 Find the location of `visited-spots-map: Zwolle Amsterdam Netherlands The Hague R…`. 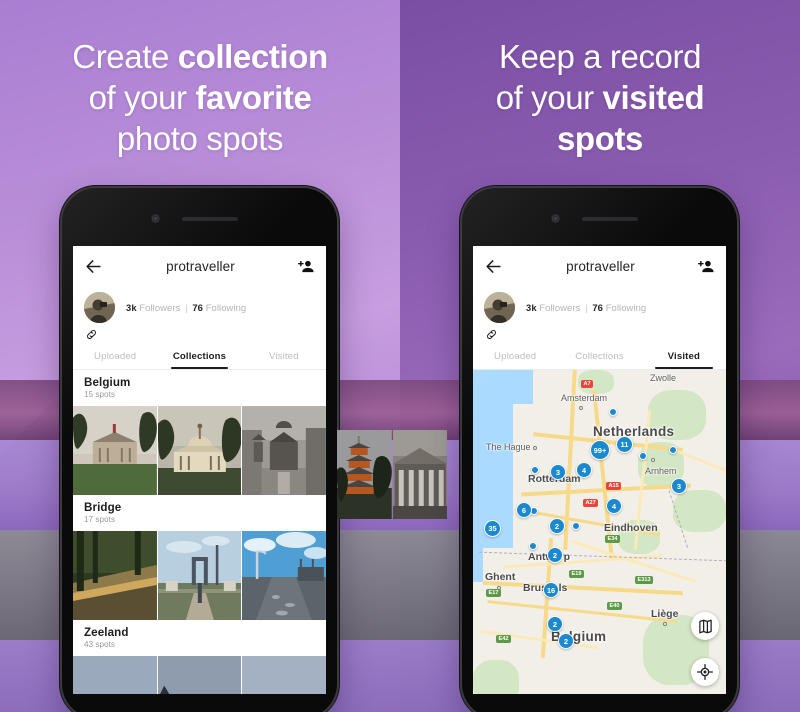

visited-spots-map: Zwolle Amsterdam Netherlands The Hague R… is located at coordinates (599, 532).